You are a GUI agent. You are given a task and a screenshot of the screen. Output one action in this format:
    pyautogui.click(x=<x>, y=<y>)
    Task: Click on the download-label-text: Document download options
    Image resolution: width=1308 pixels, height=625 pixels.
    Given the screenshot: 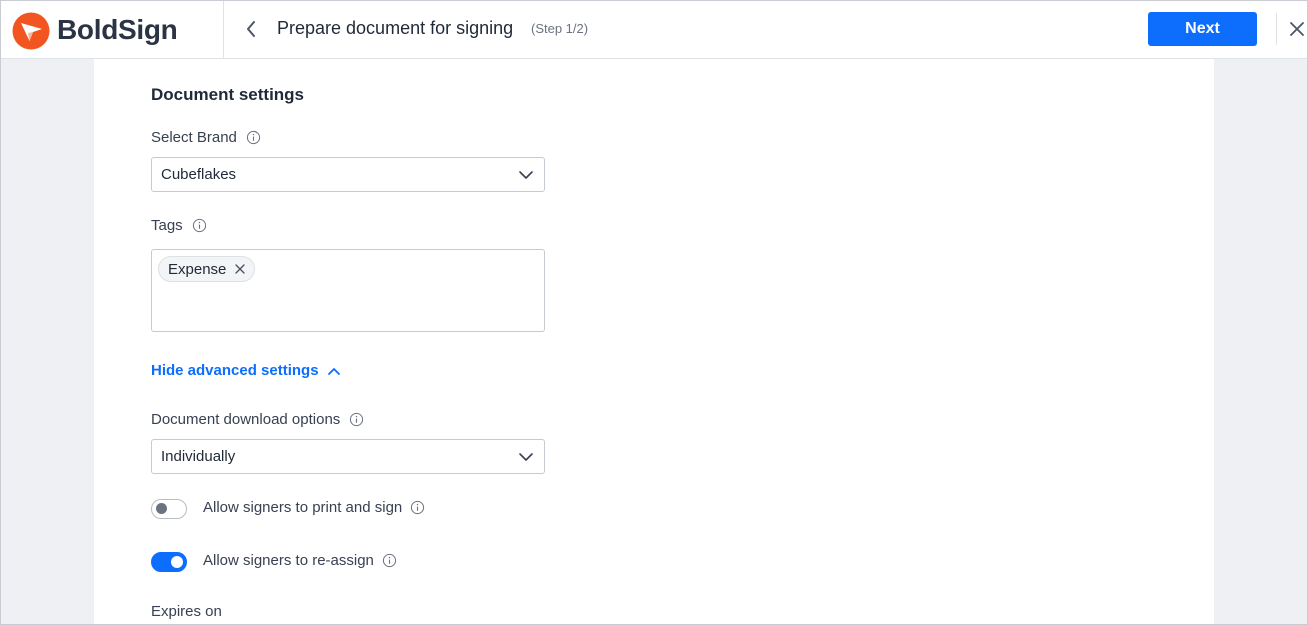 What is the action you would take?
    pyautogui.click(x=246, y=419)
    